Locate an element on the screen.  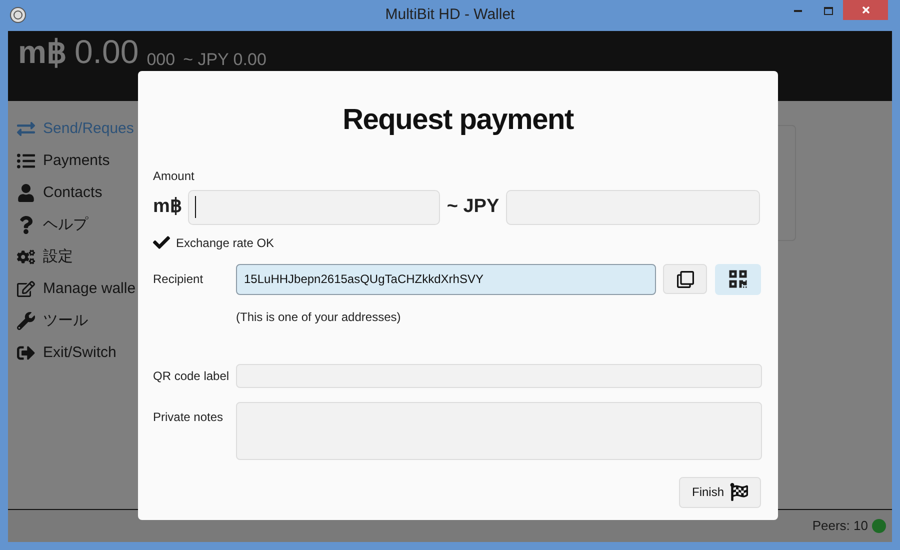
balance-amount: 0.00 is located at coordinates (106, 51).